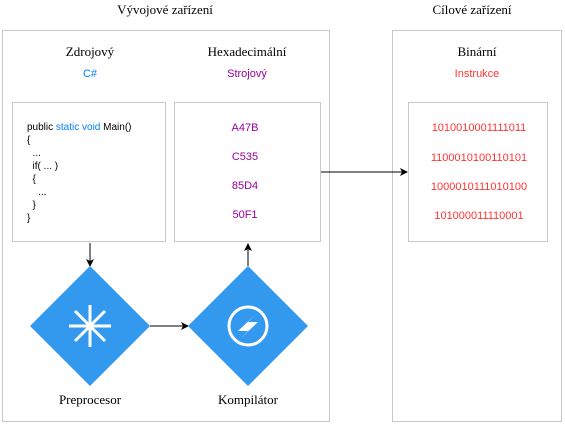 The image size is (565, 425). What do you see at coordinates (248, 326) in the screenshot?
I see `compiler-node` at bounding box center [248, 326].